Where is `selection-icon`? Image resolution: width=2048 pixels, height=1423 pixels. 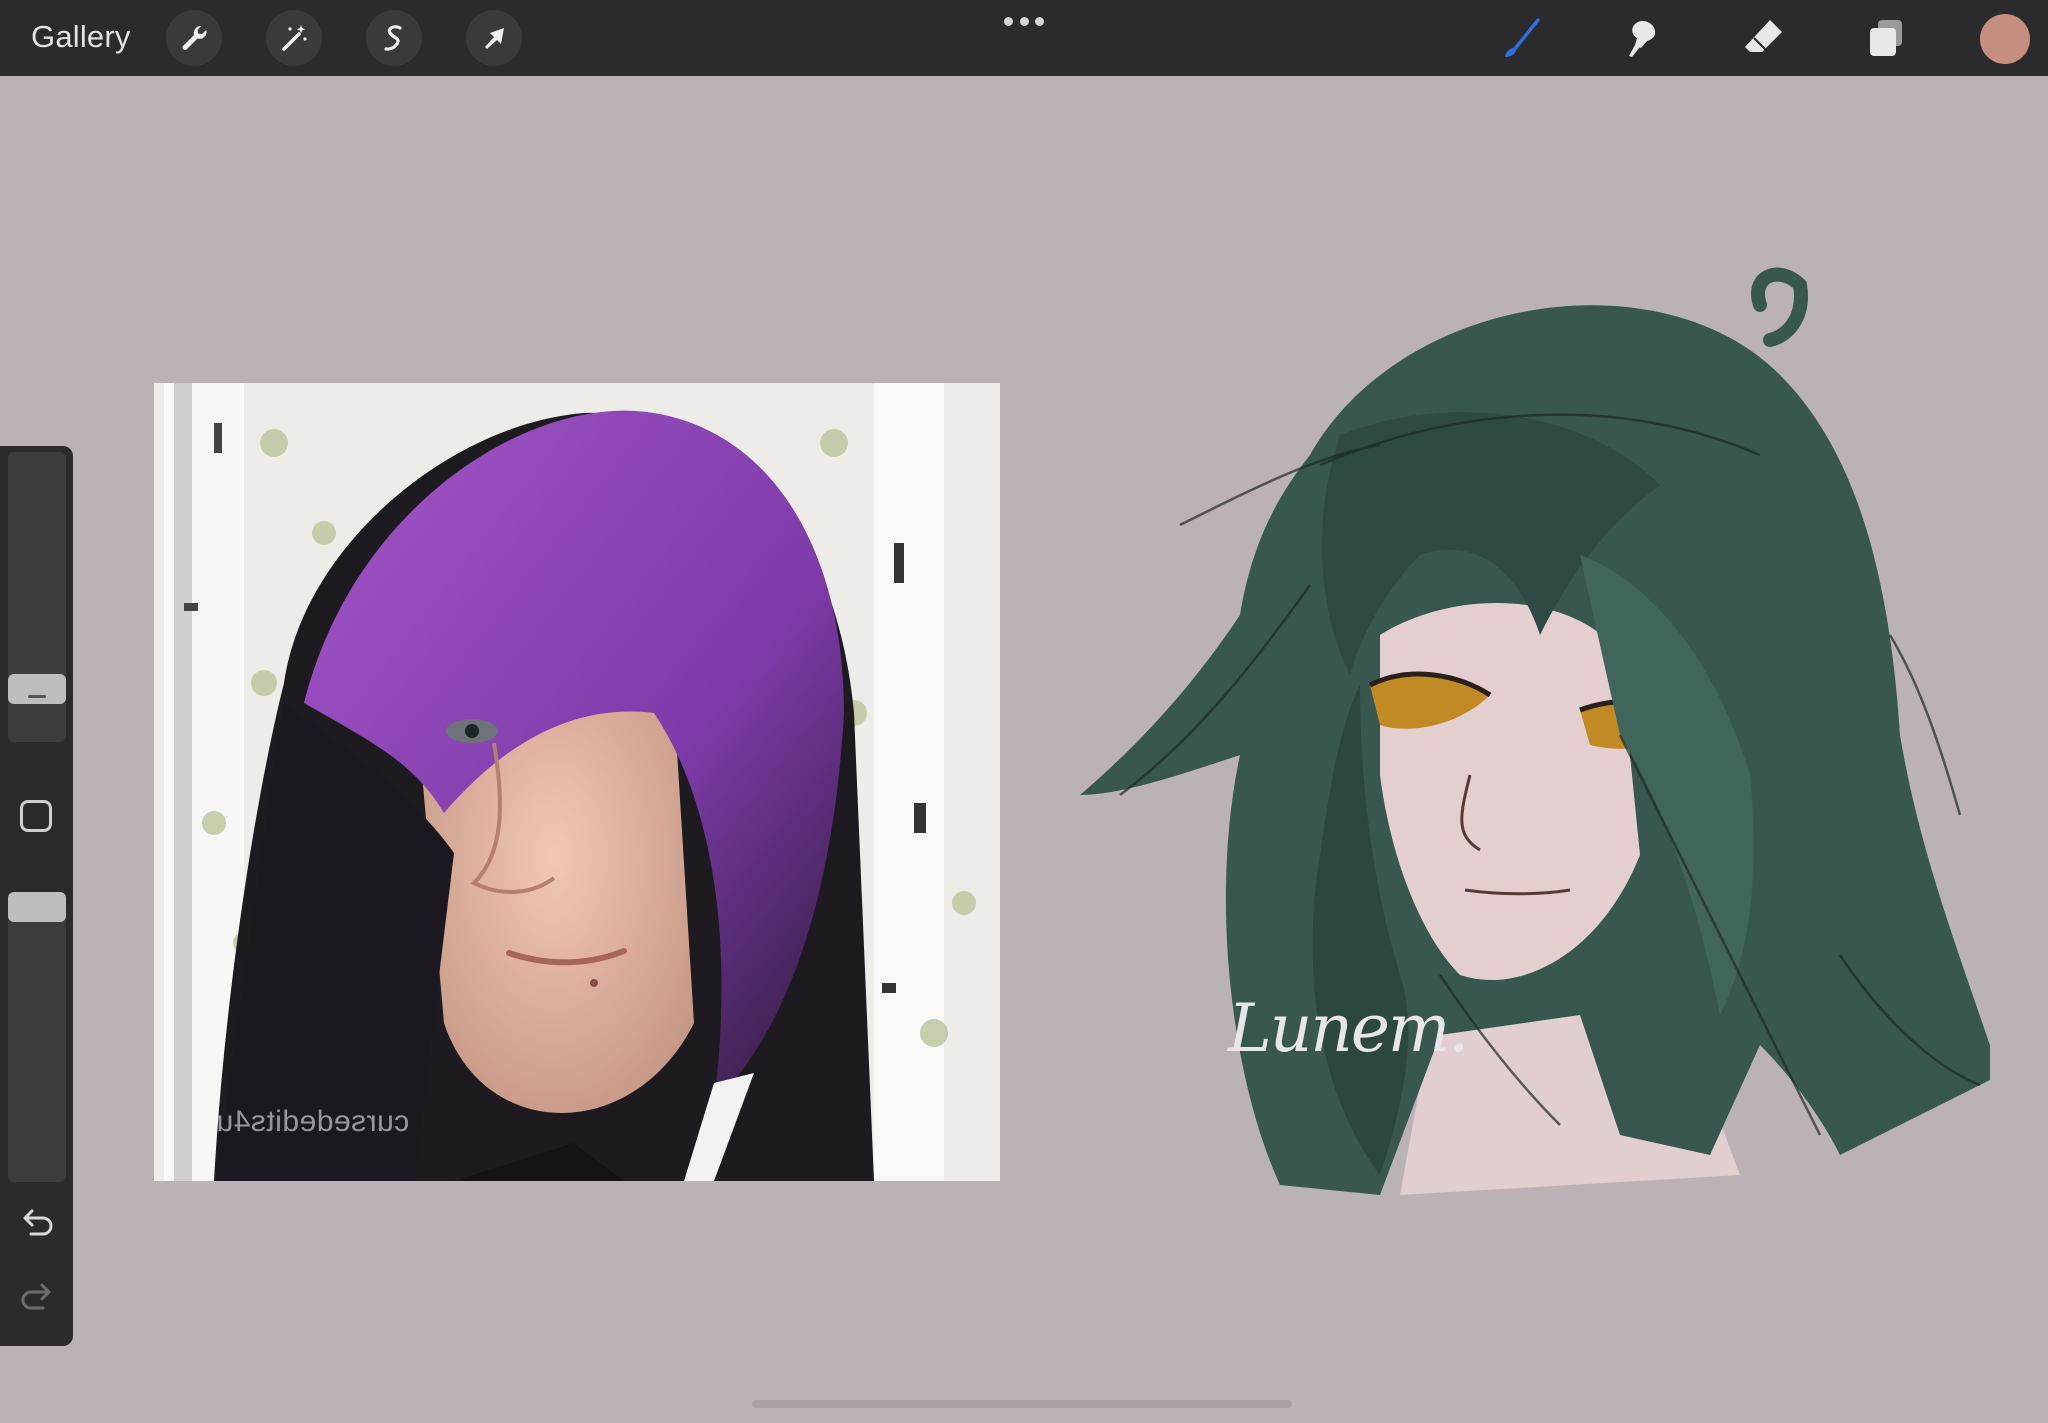
selection-icon is located at coordinates (393, 38).